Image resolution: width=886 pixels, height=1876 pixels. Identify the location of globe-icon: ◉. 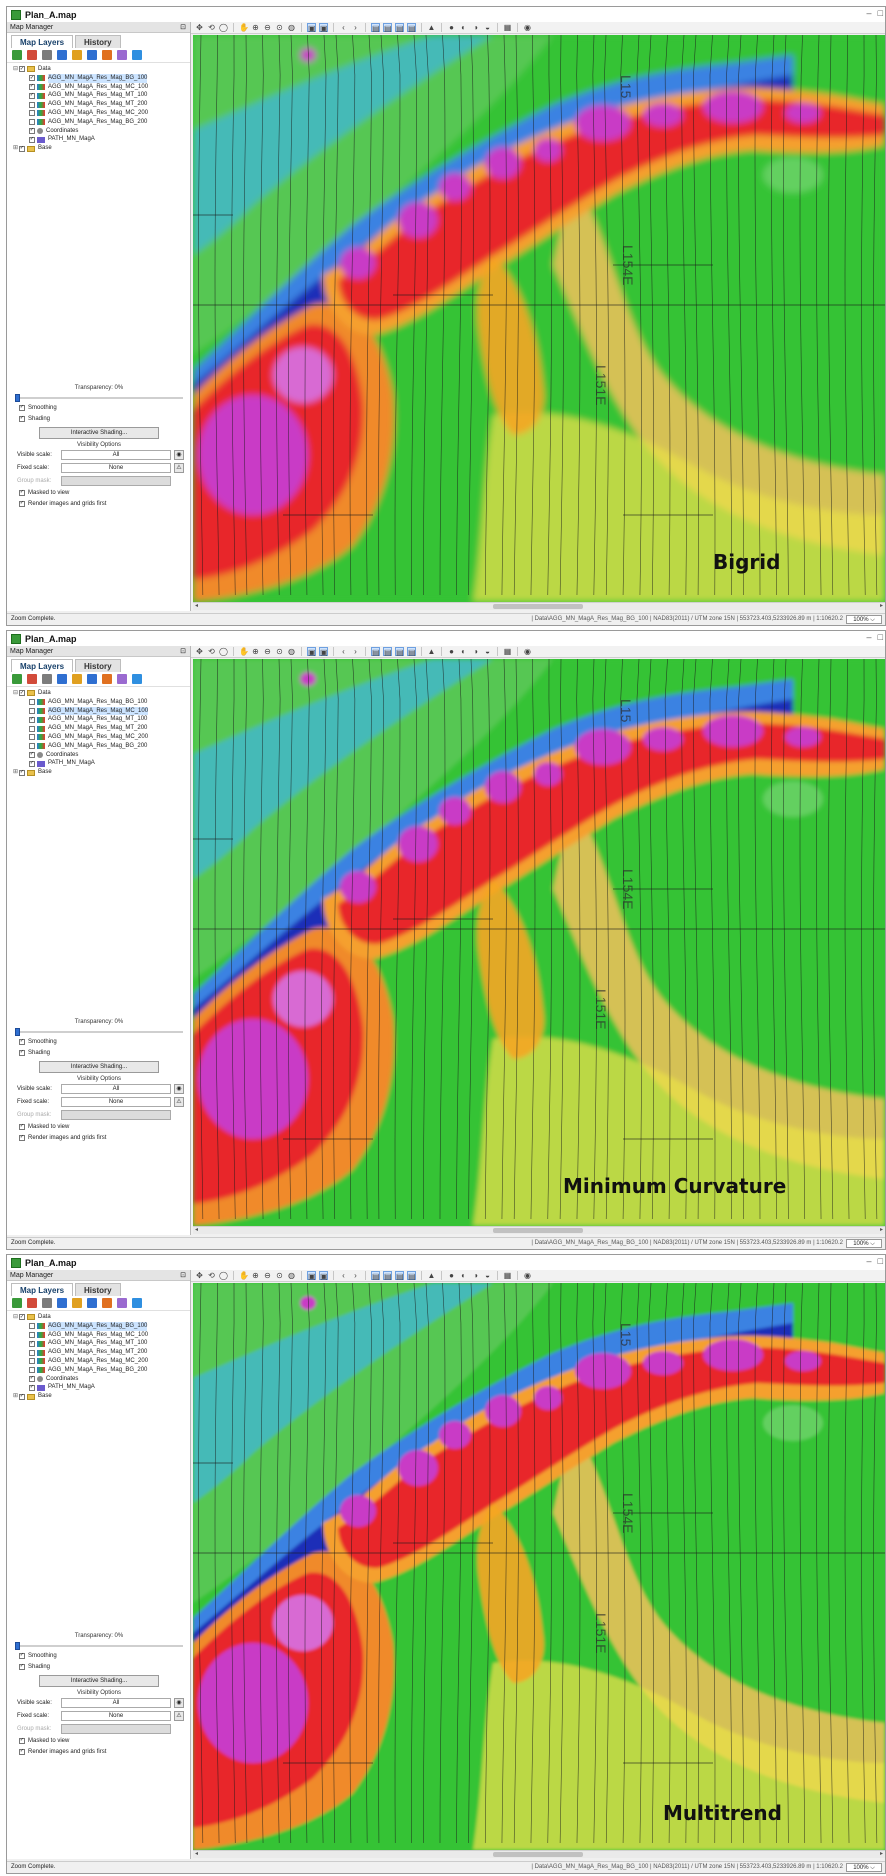
(179, 1088).